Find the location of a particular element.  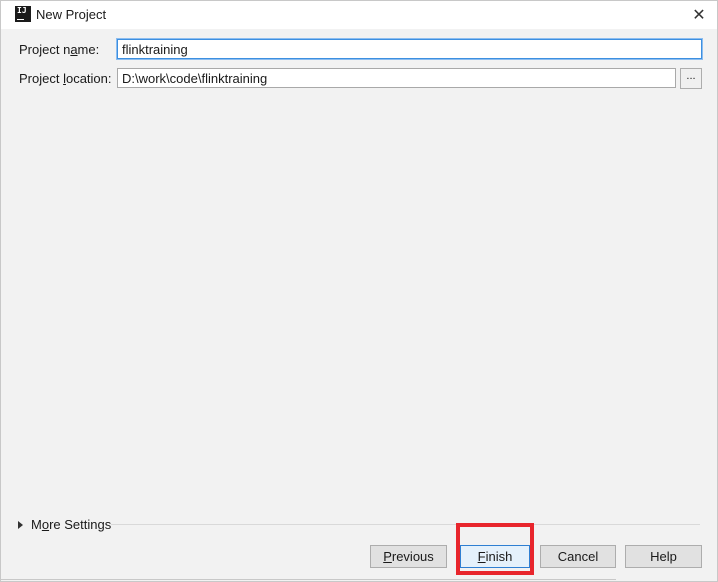

project-location-row: Project location: is located at coordinates (65, 78).